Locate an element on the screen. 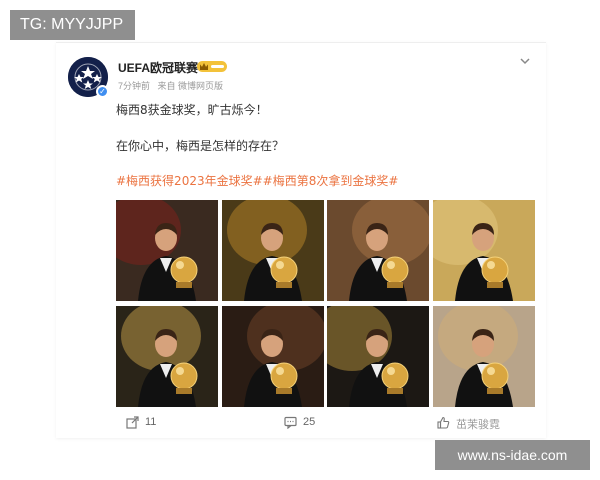 The height and width of the screenshot is (480, 600). share-icon is located at coordinates (132, 422).